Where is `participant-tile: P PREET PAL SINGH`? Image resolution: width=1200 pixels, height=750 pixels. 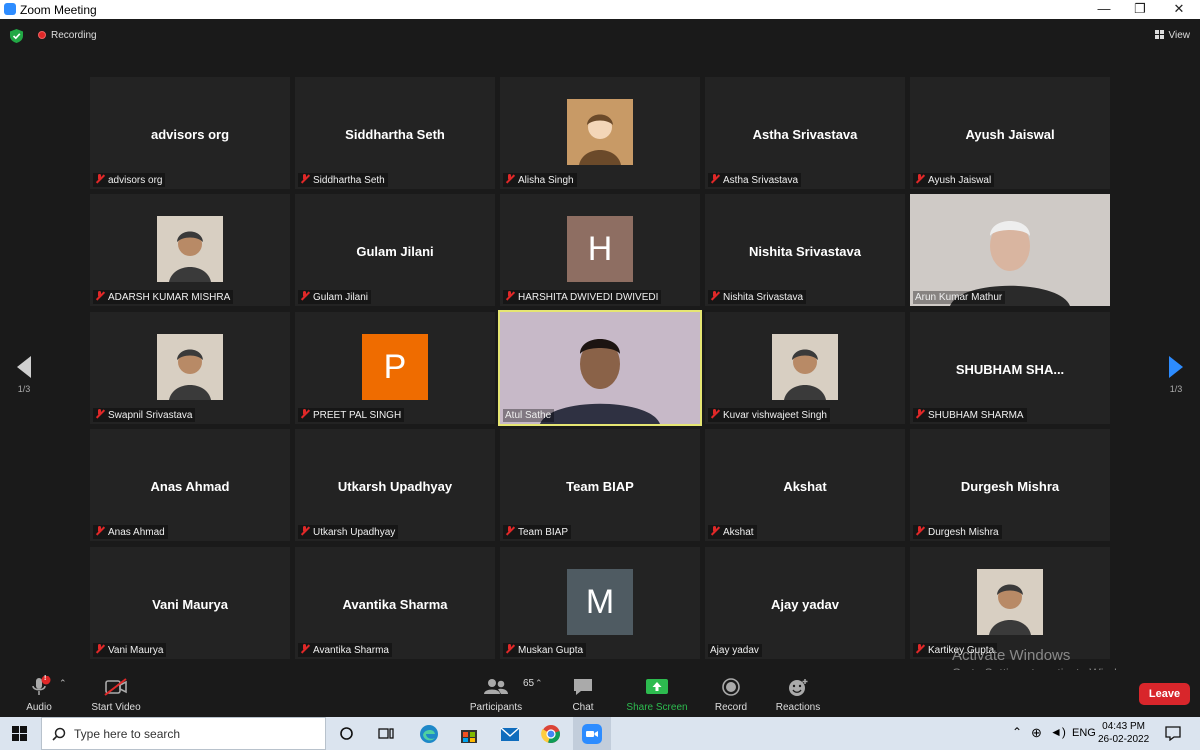
participant-tile: P PREET PAL SINGH is located at coordinates (395, 368).